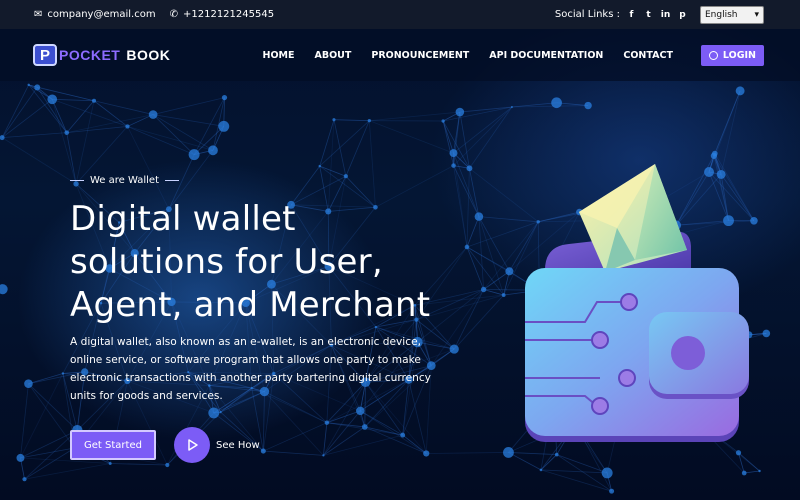 The image size is (800, 500). What do you see at coordinates (631, 15) in the screenshot?
I see `facebook-icon: f` at bounding box center [631, 15].